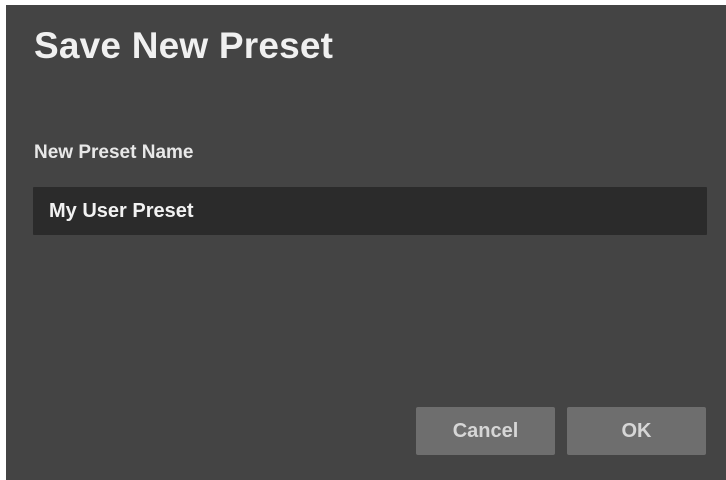 The image size is (726, 480). Describe the element at coordinates (184, 45) in the screenshot. I see `dialog-title: Save New Preset` at that location.